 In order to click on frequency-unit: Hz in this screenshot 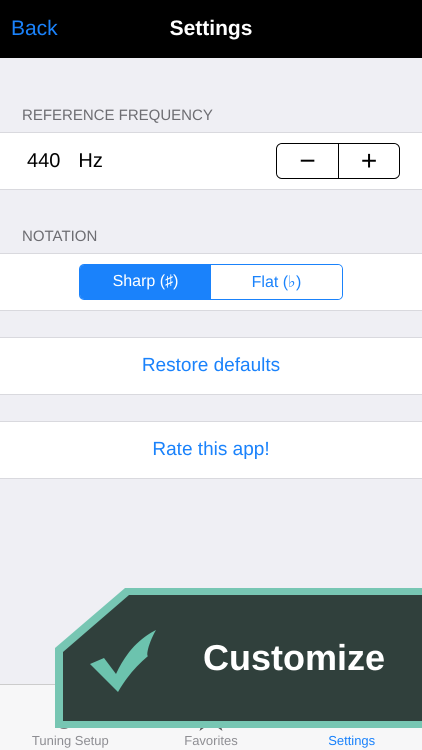, I will do `click(90, 161)`.